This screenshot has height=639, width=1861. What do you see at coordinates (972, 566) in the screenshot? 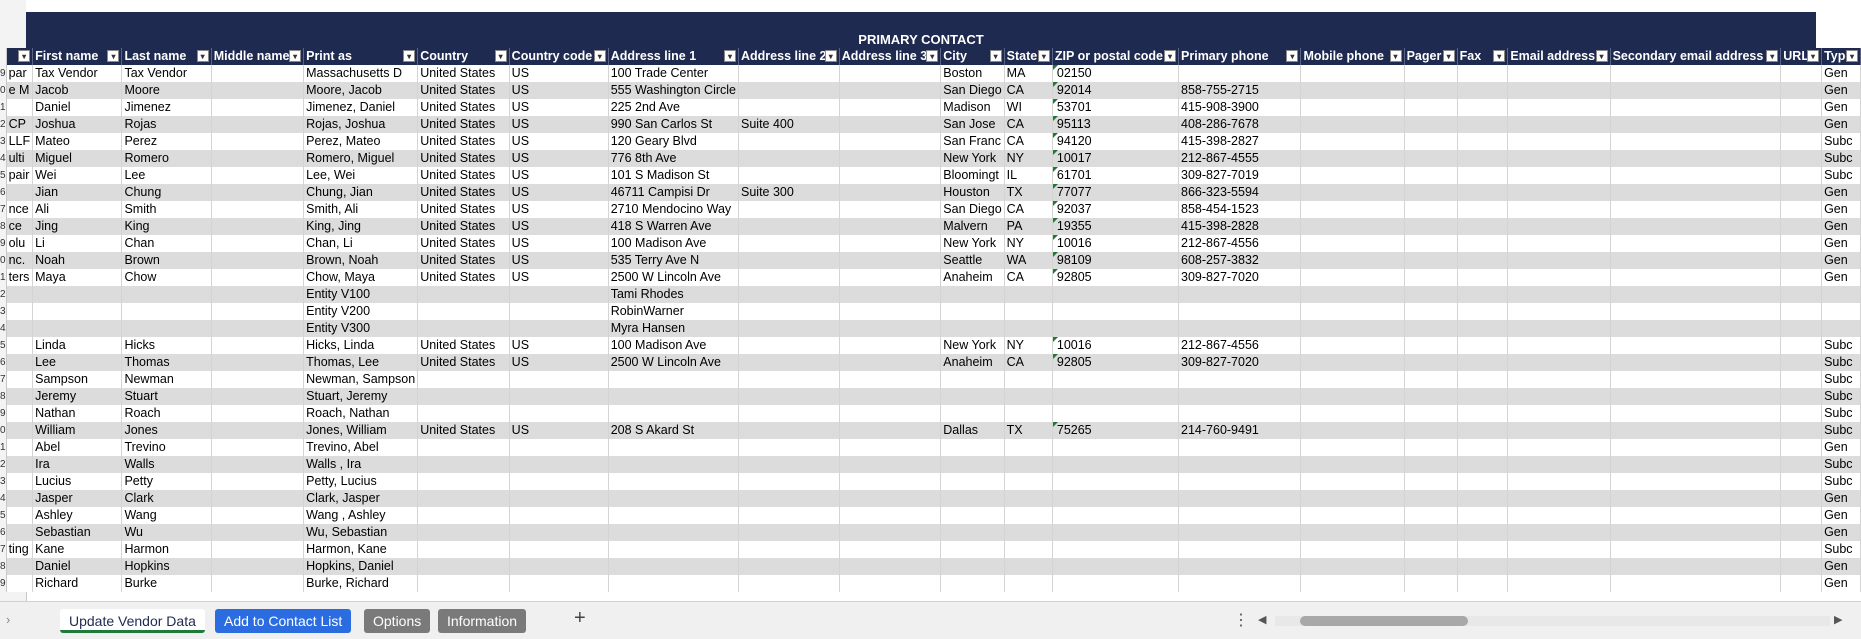
I see `cell-city` at bounding box center [972, 566].